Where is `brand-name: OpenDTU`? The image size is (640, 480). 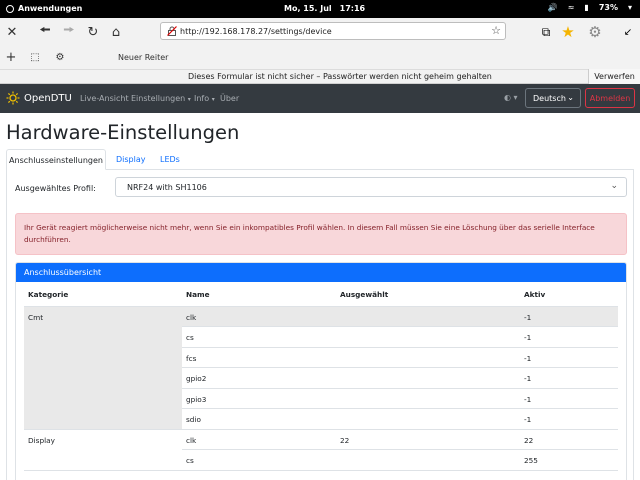
brand-name: OpenDTU is located at coordinates (48, 98).